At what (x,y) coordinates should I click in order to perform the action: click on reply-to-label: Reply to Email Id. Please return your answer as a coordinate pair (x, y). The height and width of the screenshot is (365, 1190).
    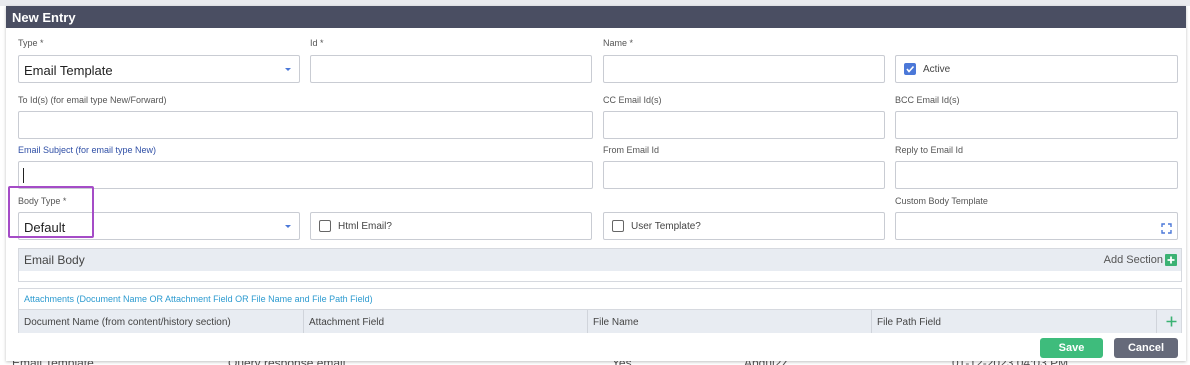
    Looking at the image, I should click on (929, 150).